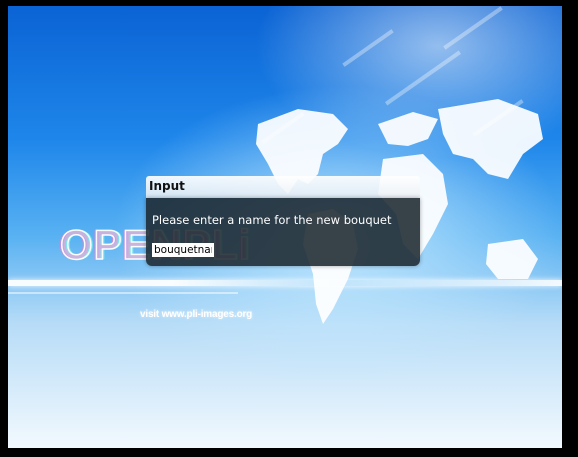  What do you see at coordinates (123, 293) in the screenshot?
I see `logo-underline-secondary` at bounding box center [123, 293].